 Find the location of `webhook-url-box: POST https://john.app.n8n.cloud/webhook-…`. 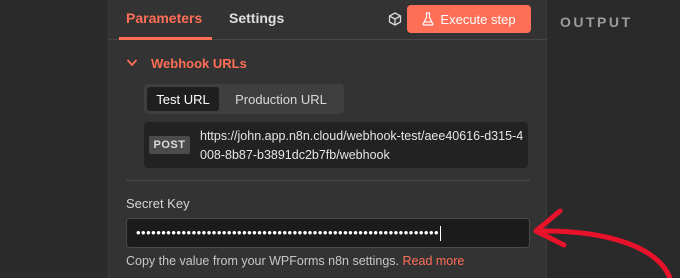

webhook-url-box: POST https://john.app.n8n.cloud/webhook-… is located at coordinates (336, 145).